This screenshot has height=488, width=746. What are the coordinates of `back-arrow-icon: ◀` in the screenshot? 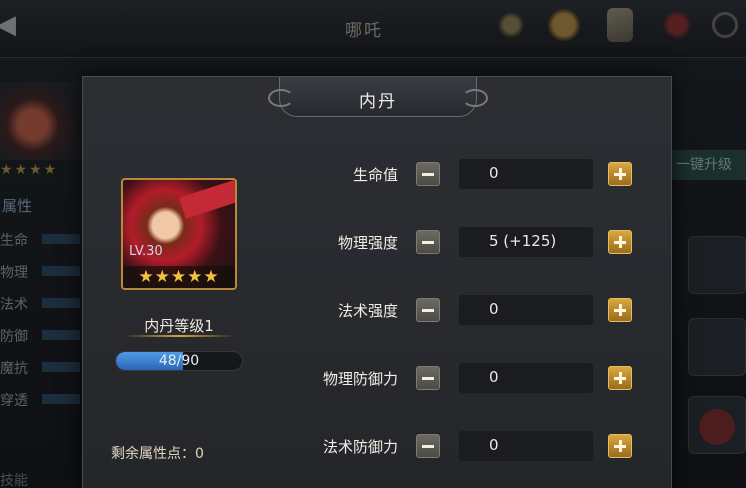 It's located at (11, 25).